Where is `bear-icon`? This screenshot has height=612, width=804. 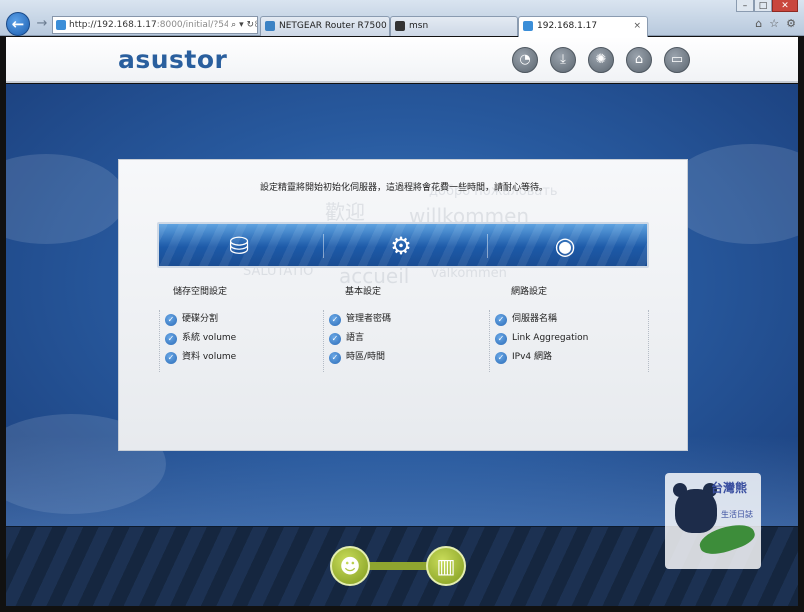 bear-icon is located at coordinates (696, 511).